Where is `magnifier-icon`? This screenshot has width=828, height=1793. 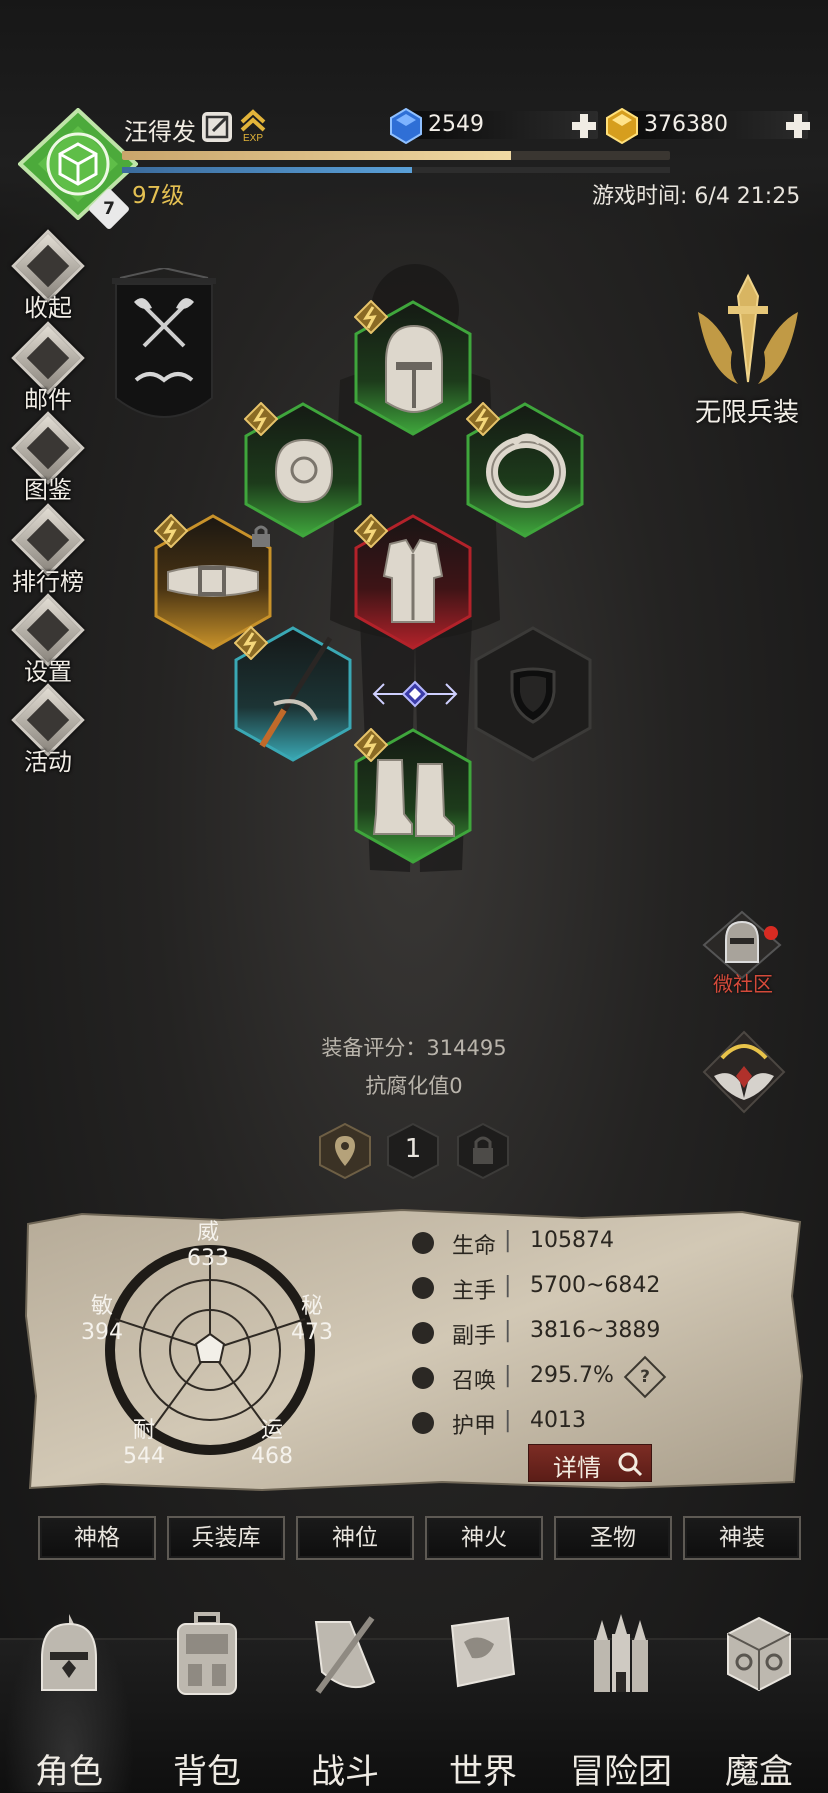
magnifier-icon is located at coordinates (630, 1464).